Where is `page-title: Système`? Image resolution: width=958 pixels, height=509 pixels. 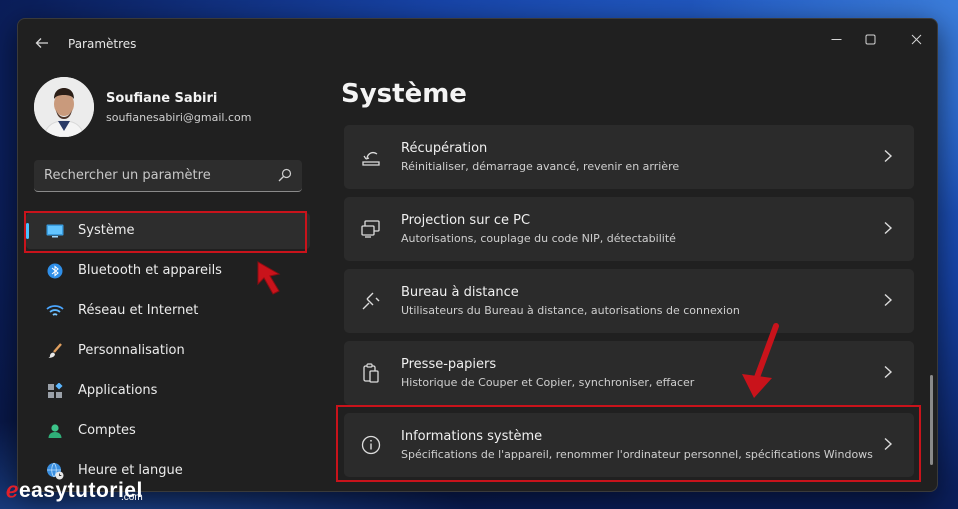 page-title: Système is located at coordinates (404, 94).